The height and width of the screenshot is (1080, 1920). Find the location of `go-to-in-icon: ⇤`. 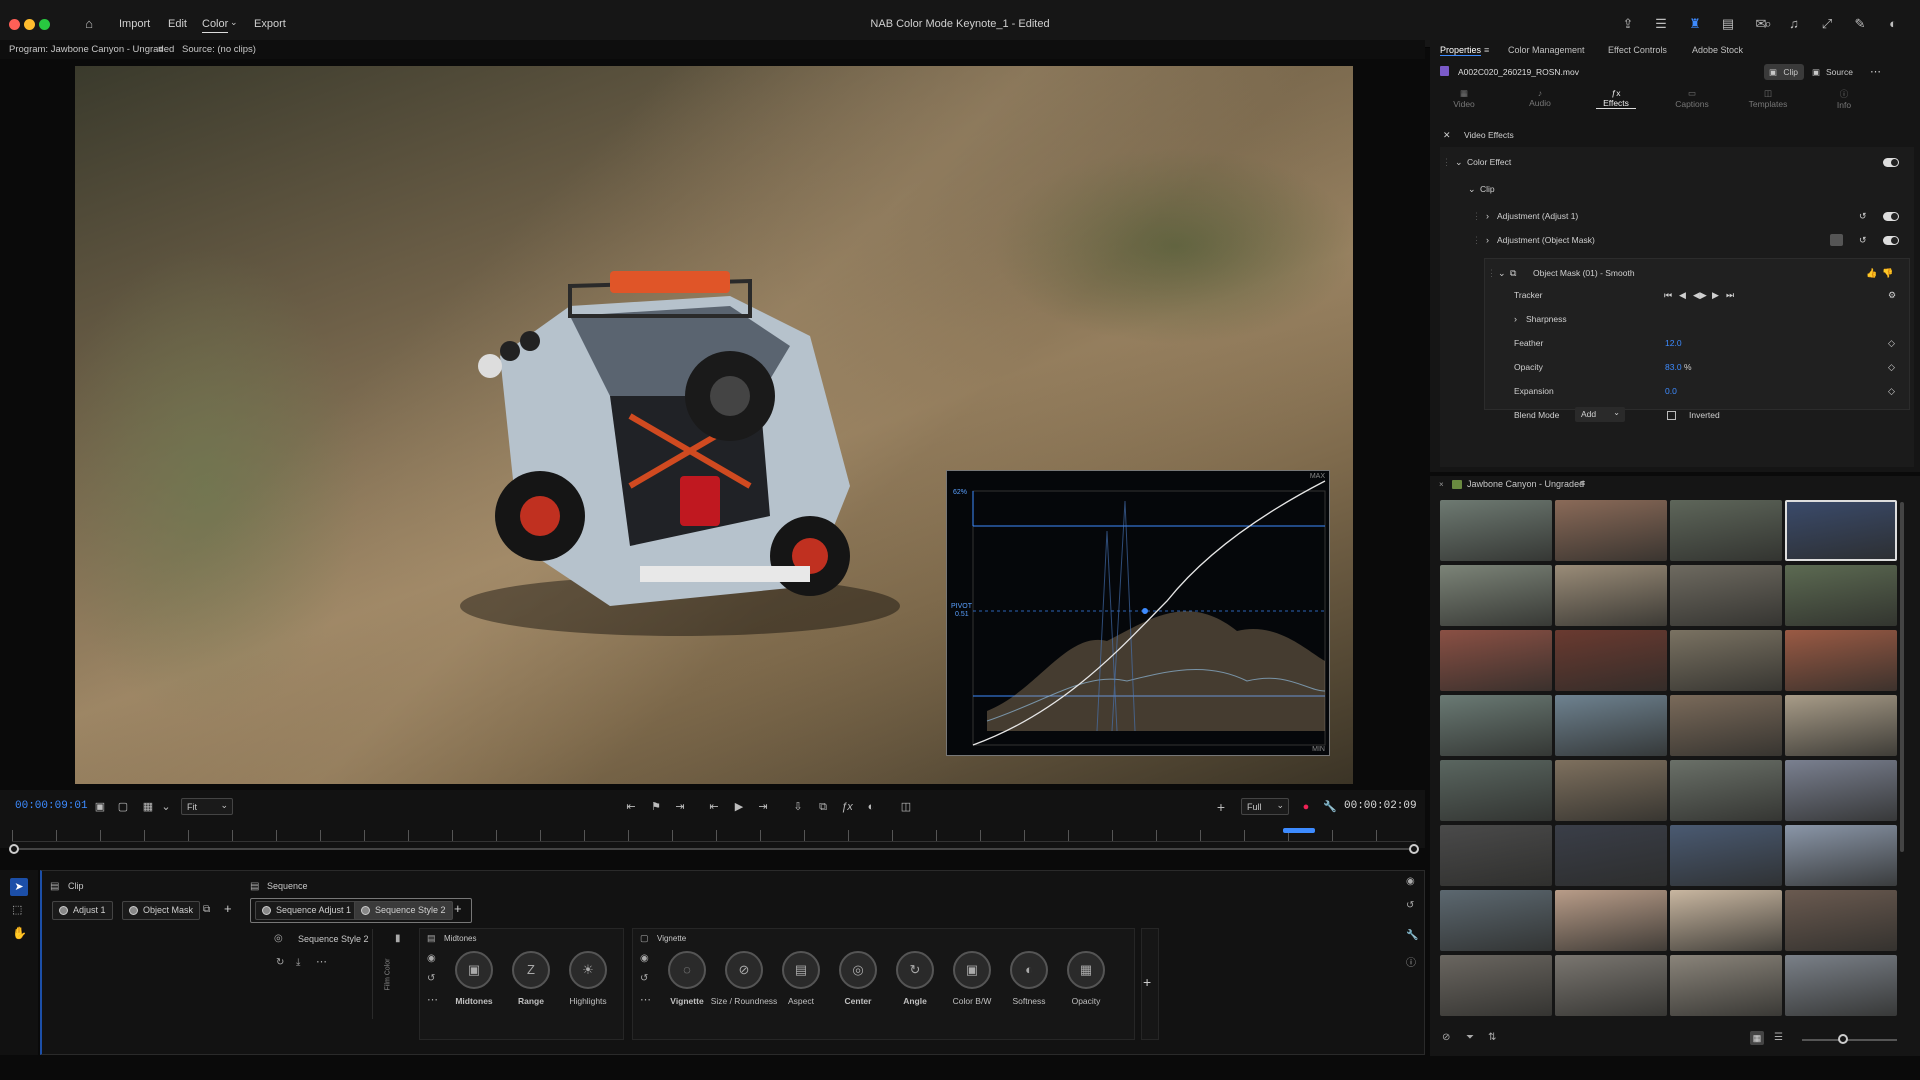

go-to-in-icon: ⇤ is located at coordinates (714, 807).